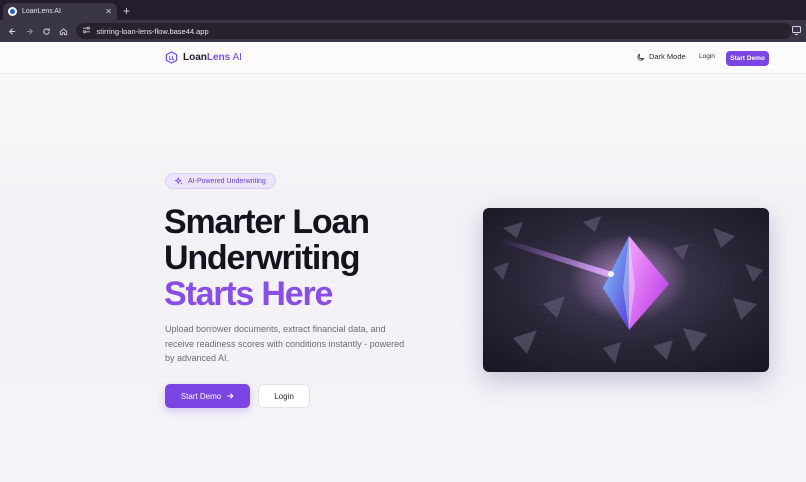  What do you see at coordinates (667, 56) in the screenshot?
I see `dark-mode-label: Dark Mode` at bounding box center [667, 56].